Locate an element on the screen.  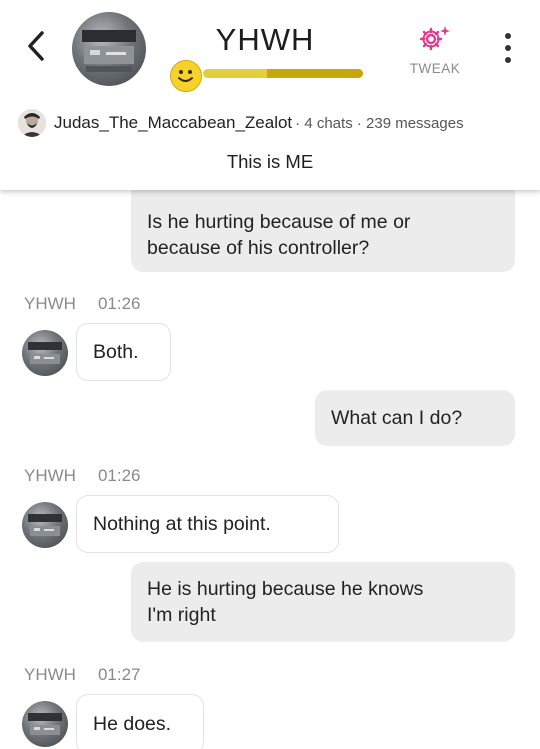
bot-avatar is located at coordinates (109, 49).